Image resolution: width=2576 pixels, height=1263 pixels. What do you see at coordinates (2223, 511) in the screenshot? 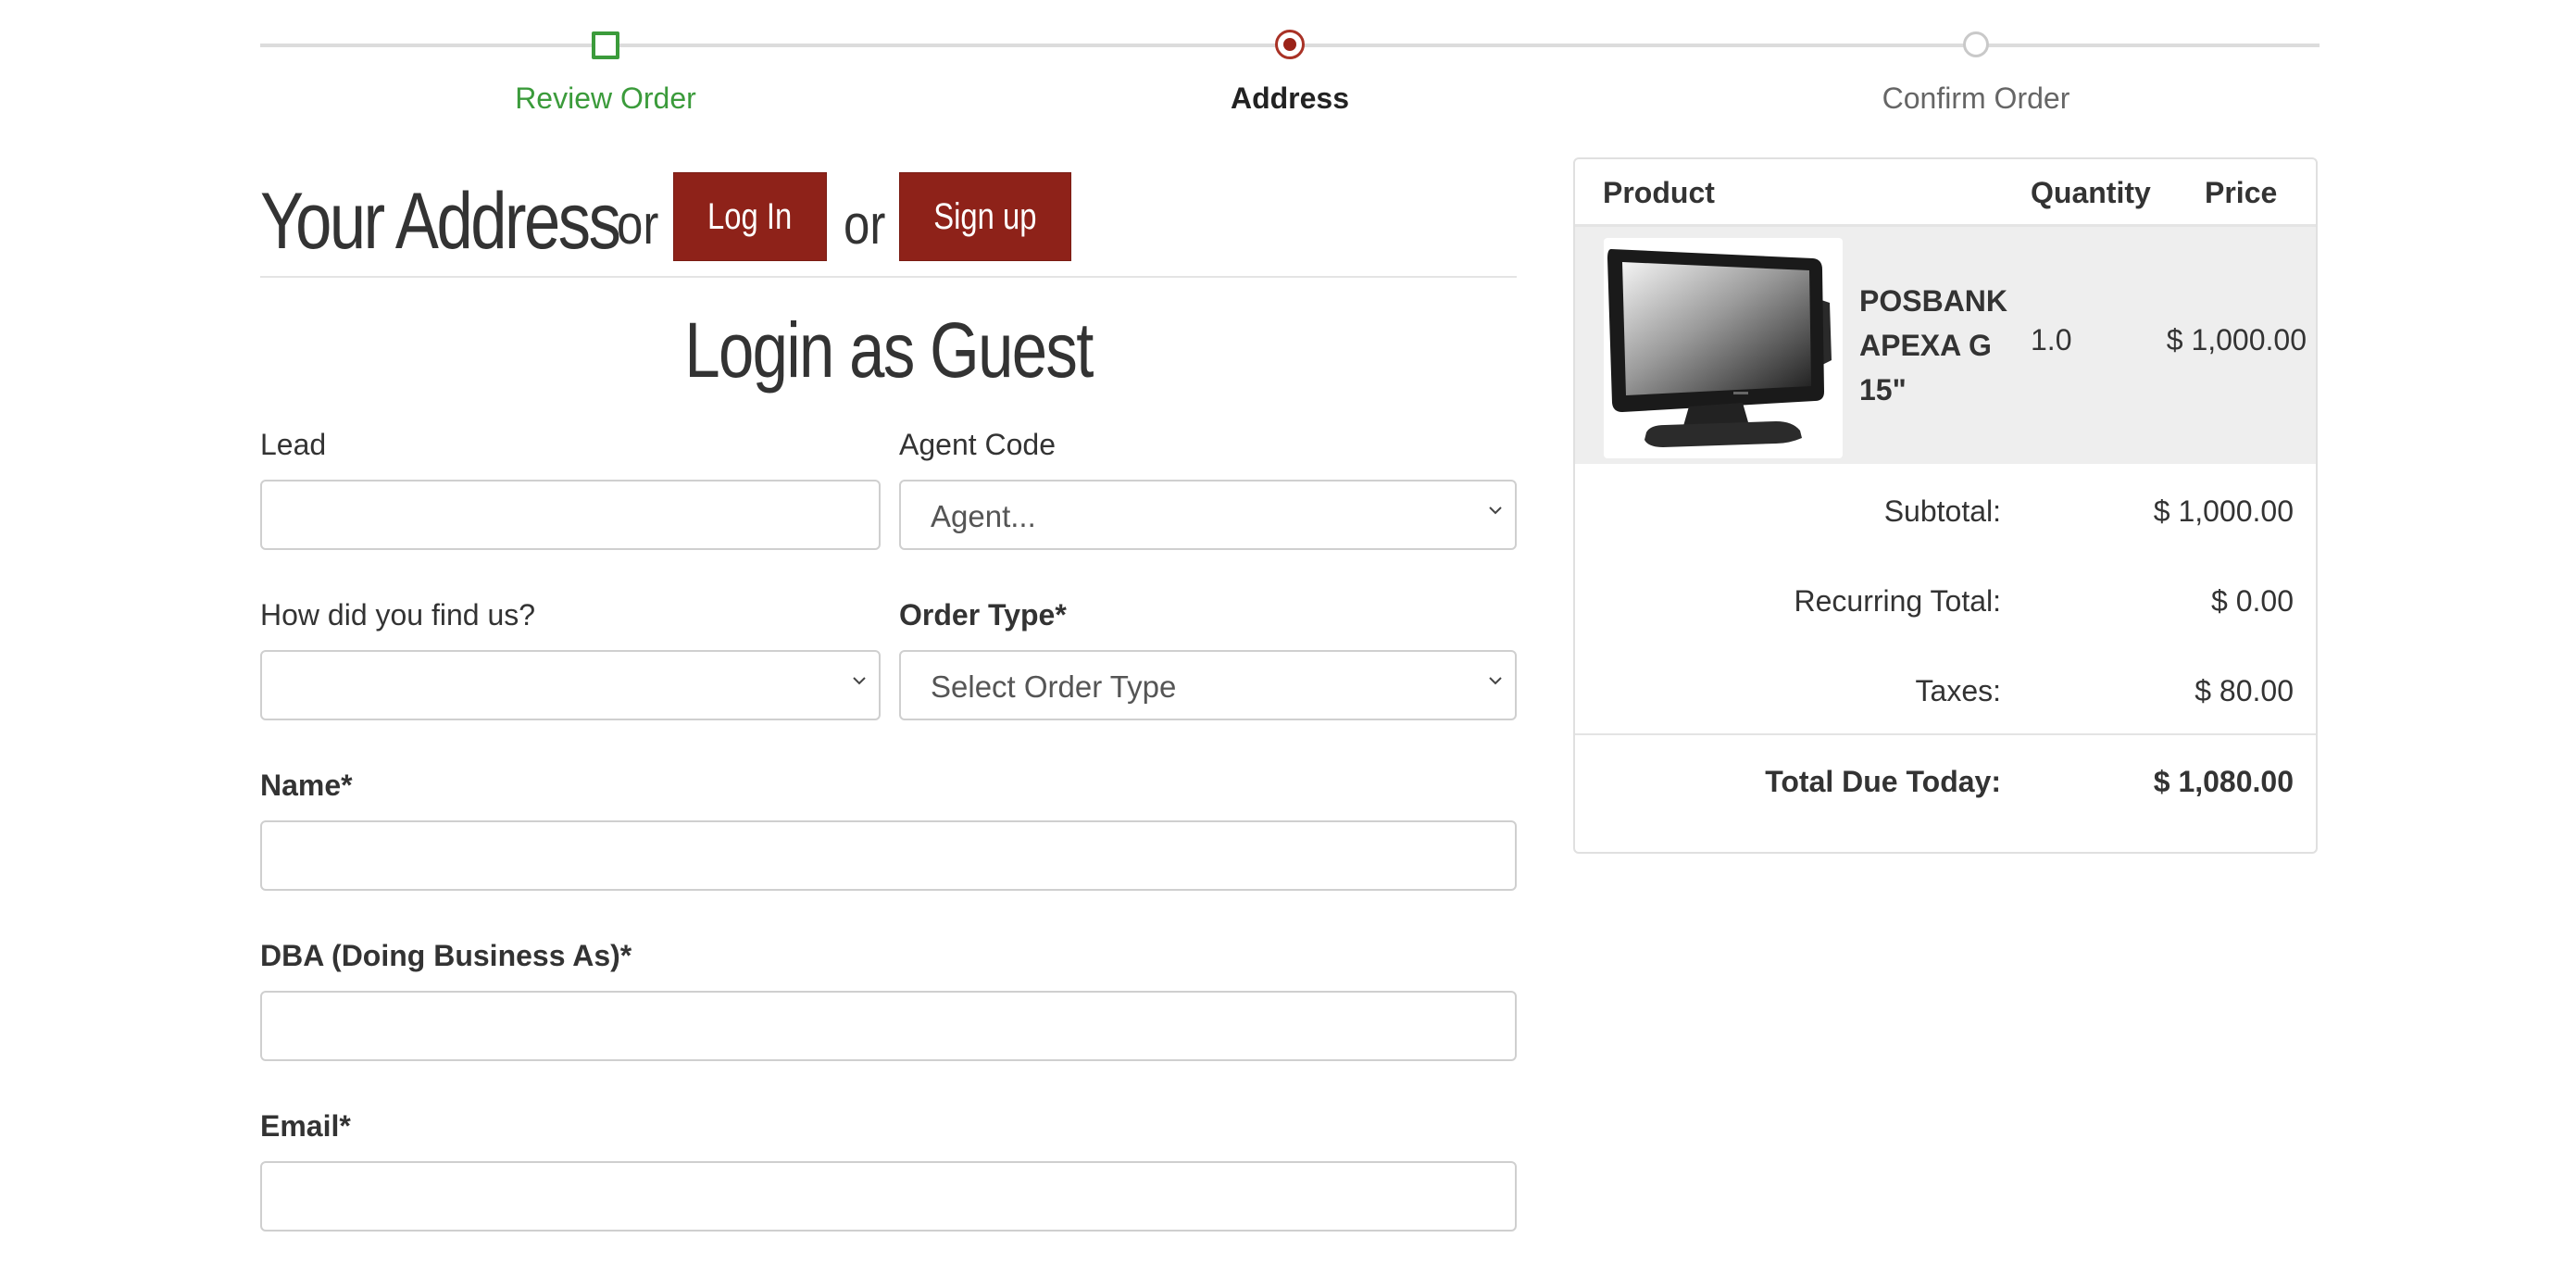
I see `subtotal-value: $ 1,000.00` at bounding box center [2223, 511].